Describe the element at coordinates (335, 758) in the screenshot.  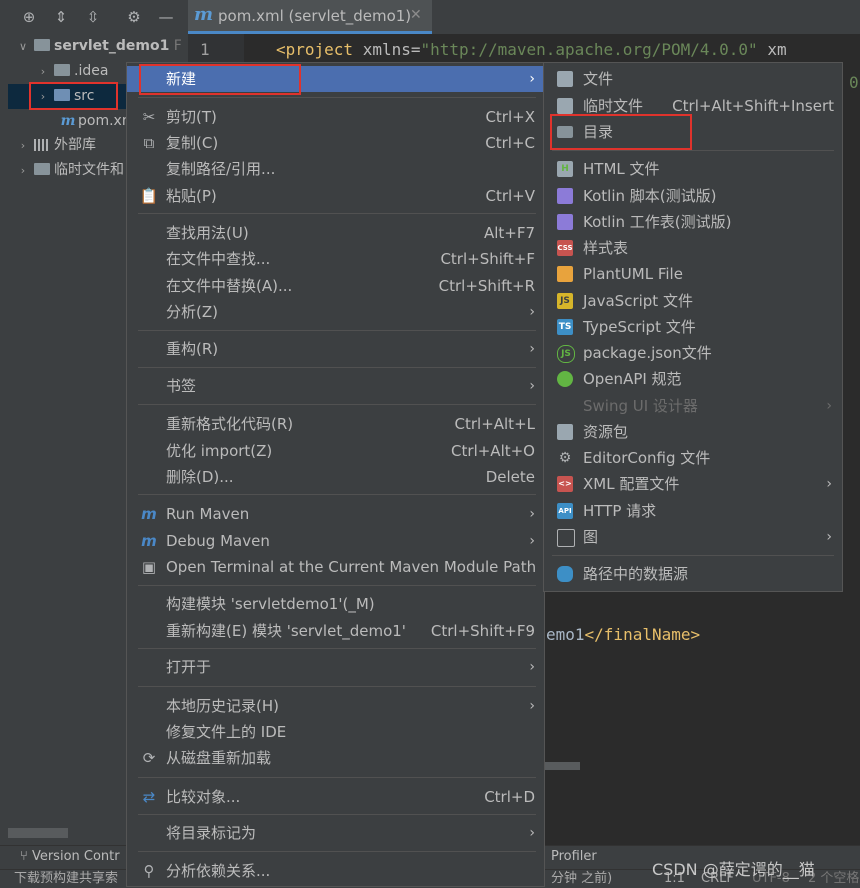
I see `menu-item-reload-from-disk: ⟳ 从磁盘重新加载` at that location.